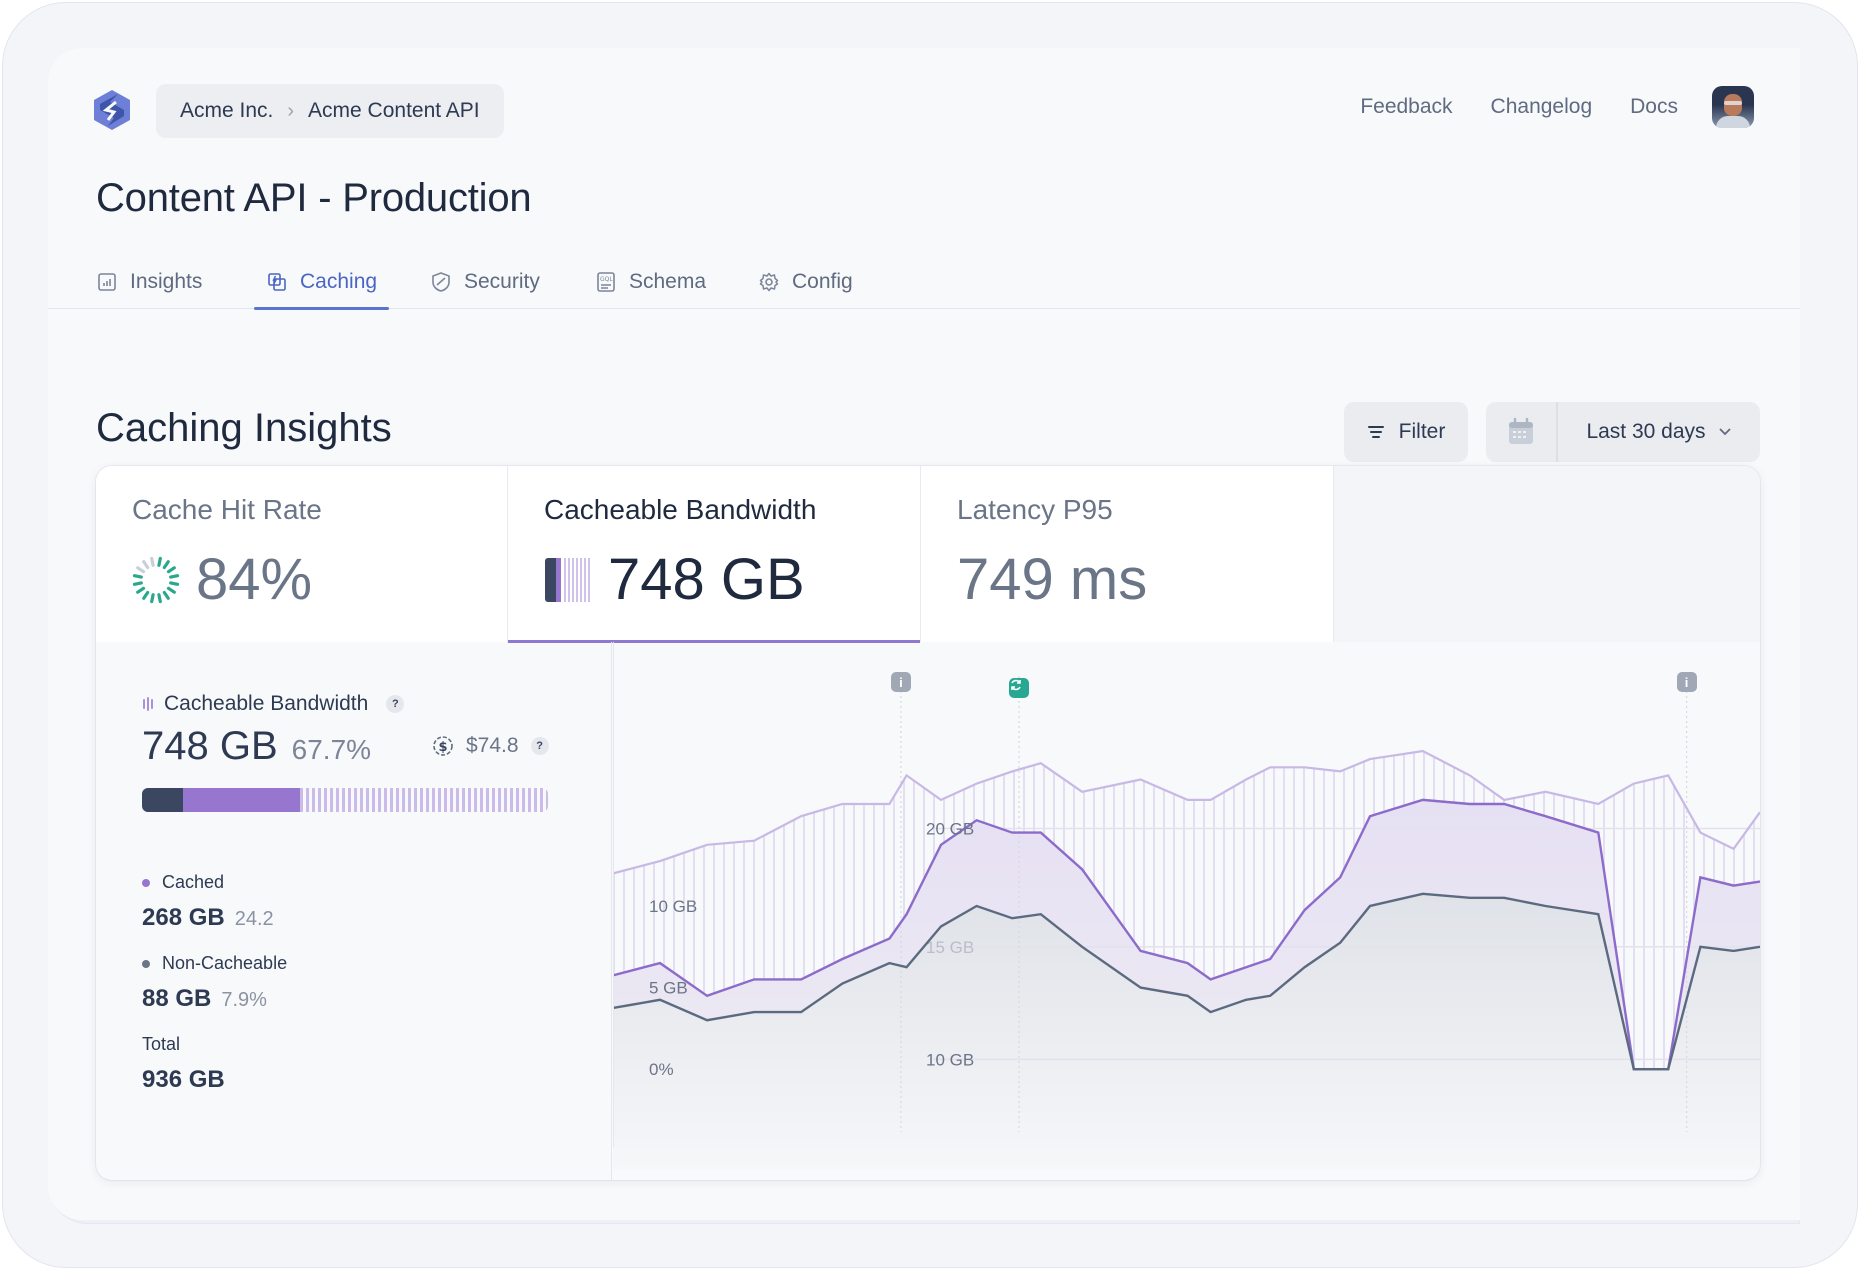 Image resolution: width=1860 pixels, height=1270 pixels. Describe the element at coordinates (339, 281) in the screenshot. I see `tab-label: Caching` at that location.